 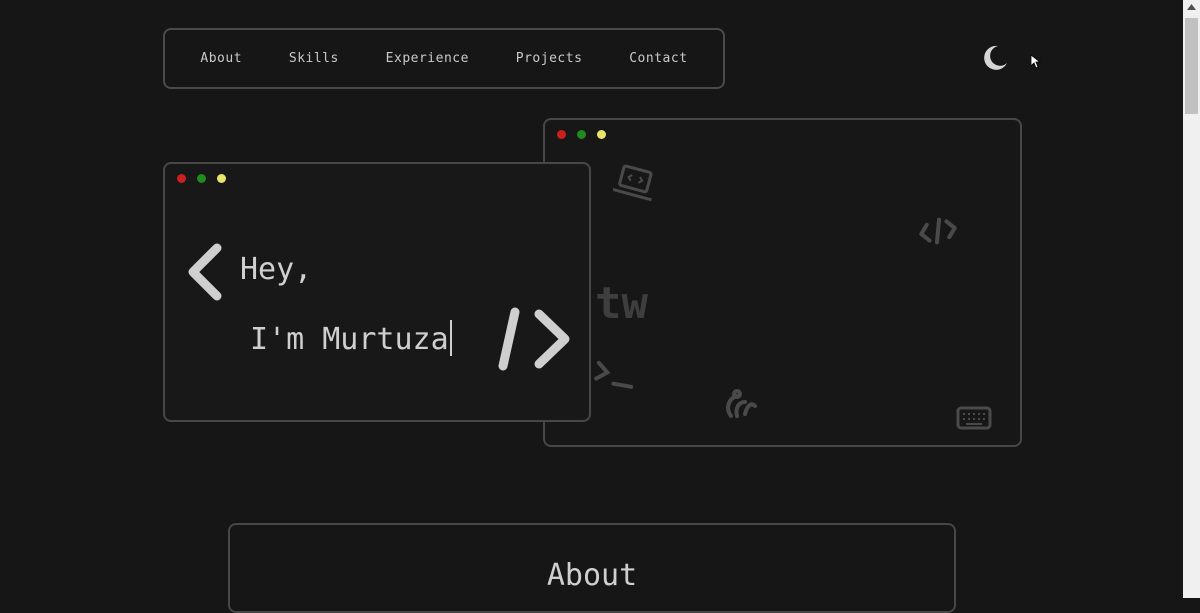 I want to click on closing-tag-icon, so click(x=534, y=339).